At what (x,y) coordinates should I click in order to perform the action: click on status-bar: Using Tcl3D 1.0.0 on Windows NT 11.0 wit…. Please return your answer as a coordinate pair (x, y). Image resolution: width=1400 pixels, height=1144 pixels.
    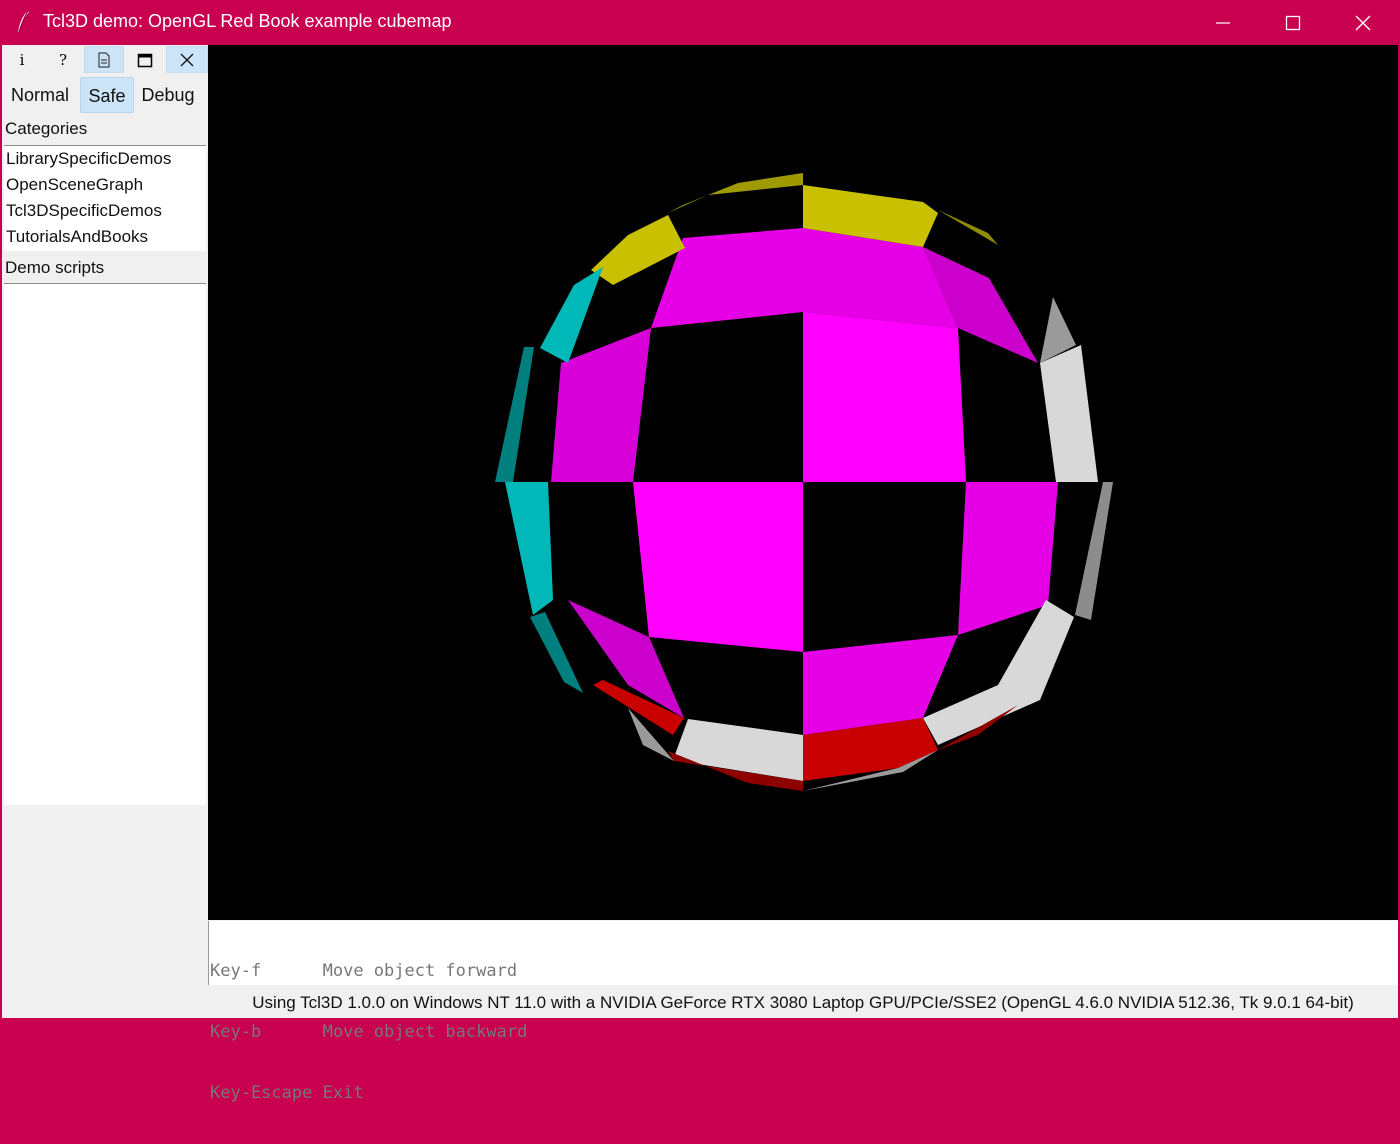
    Looking at the image, I should click on (803, 1002).